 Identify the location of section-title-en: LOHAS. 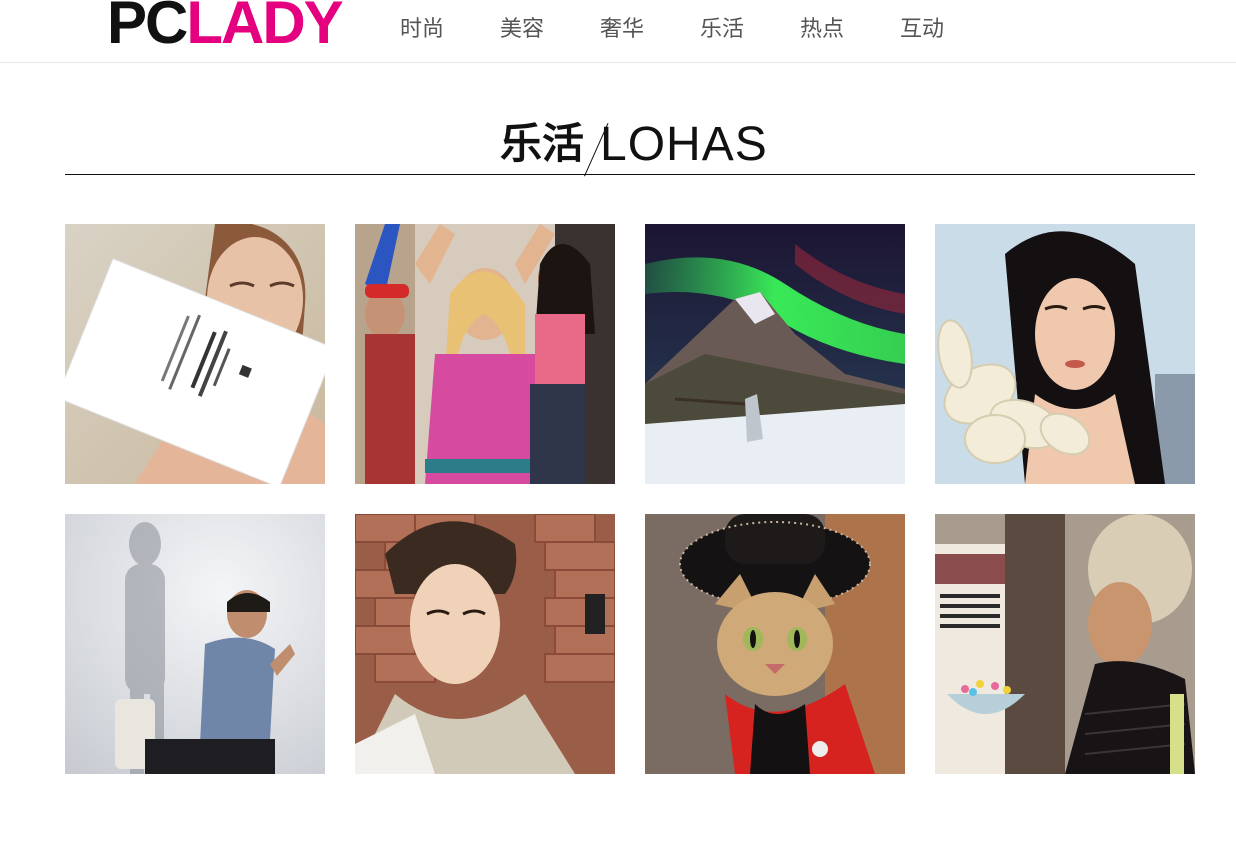
(684, 144).